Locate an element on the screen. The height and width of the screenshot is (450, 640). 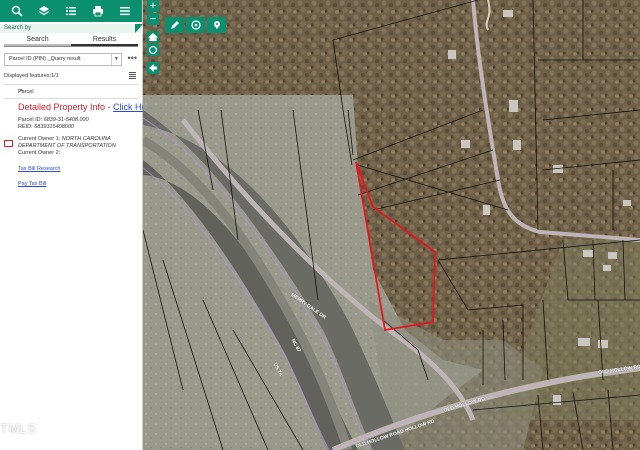
layer-row: Parcel ID (PIN) _Query result ▼ ••• is located at coordinates (71, 60).